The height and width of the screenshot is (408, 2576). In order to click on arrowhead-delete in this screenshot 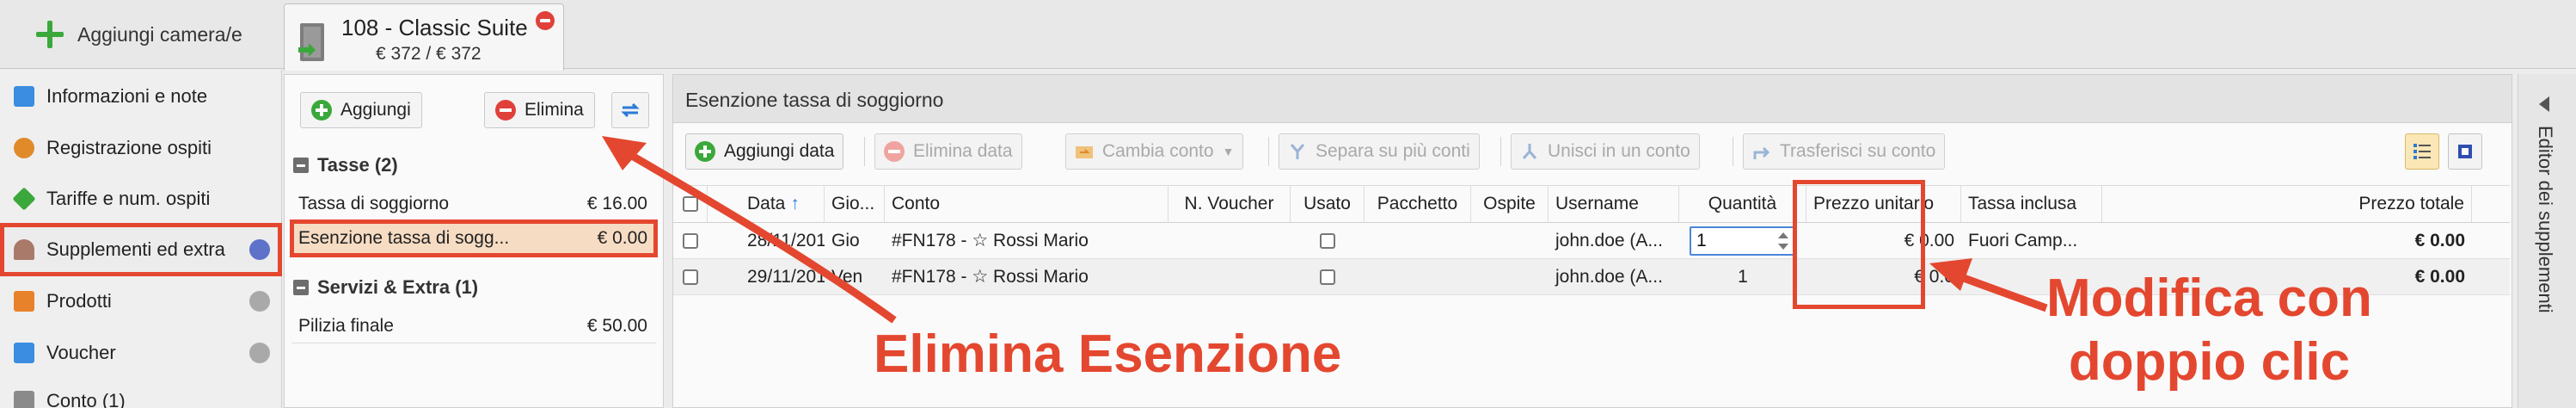, I will do `click(624, 153)`.